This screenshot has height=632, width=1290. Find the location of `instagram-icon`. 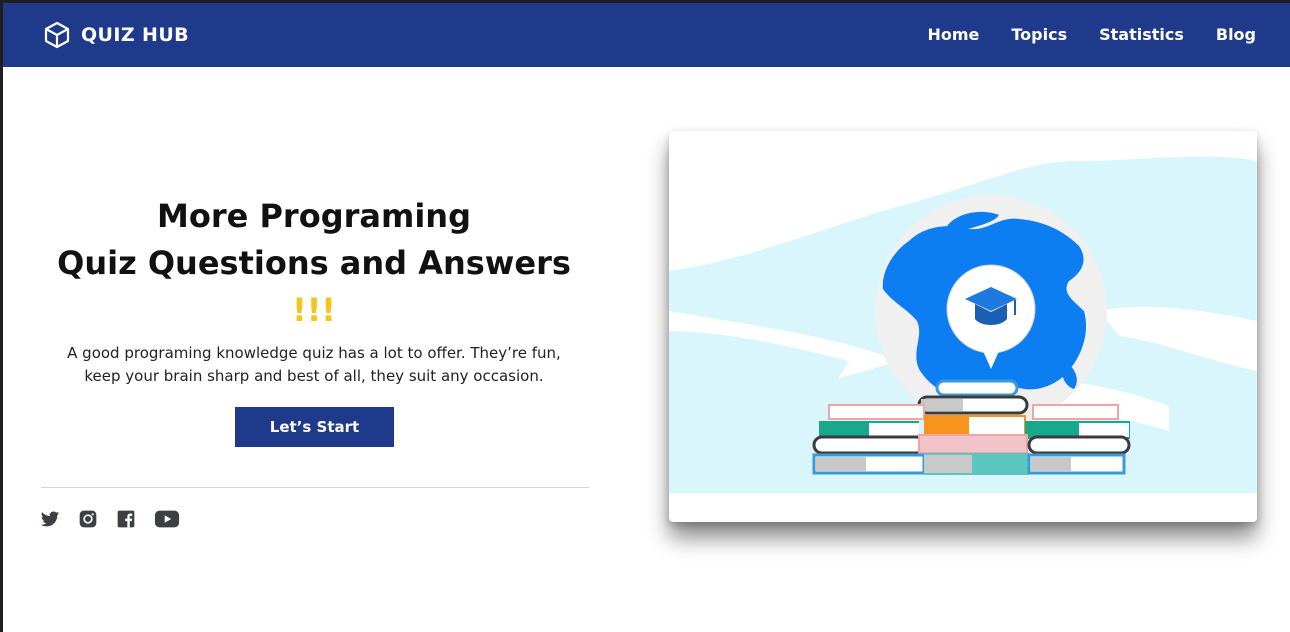

instagram-icon is located at coordinates (88, 519).